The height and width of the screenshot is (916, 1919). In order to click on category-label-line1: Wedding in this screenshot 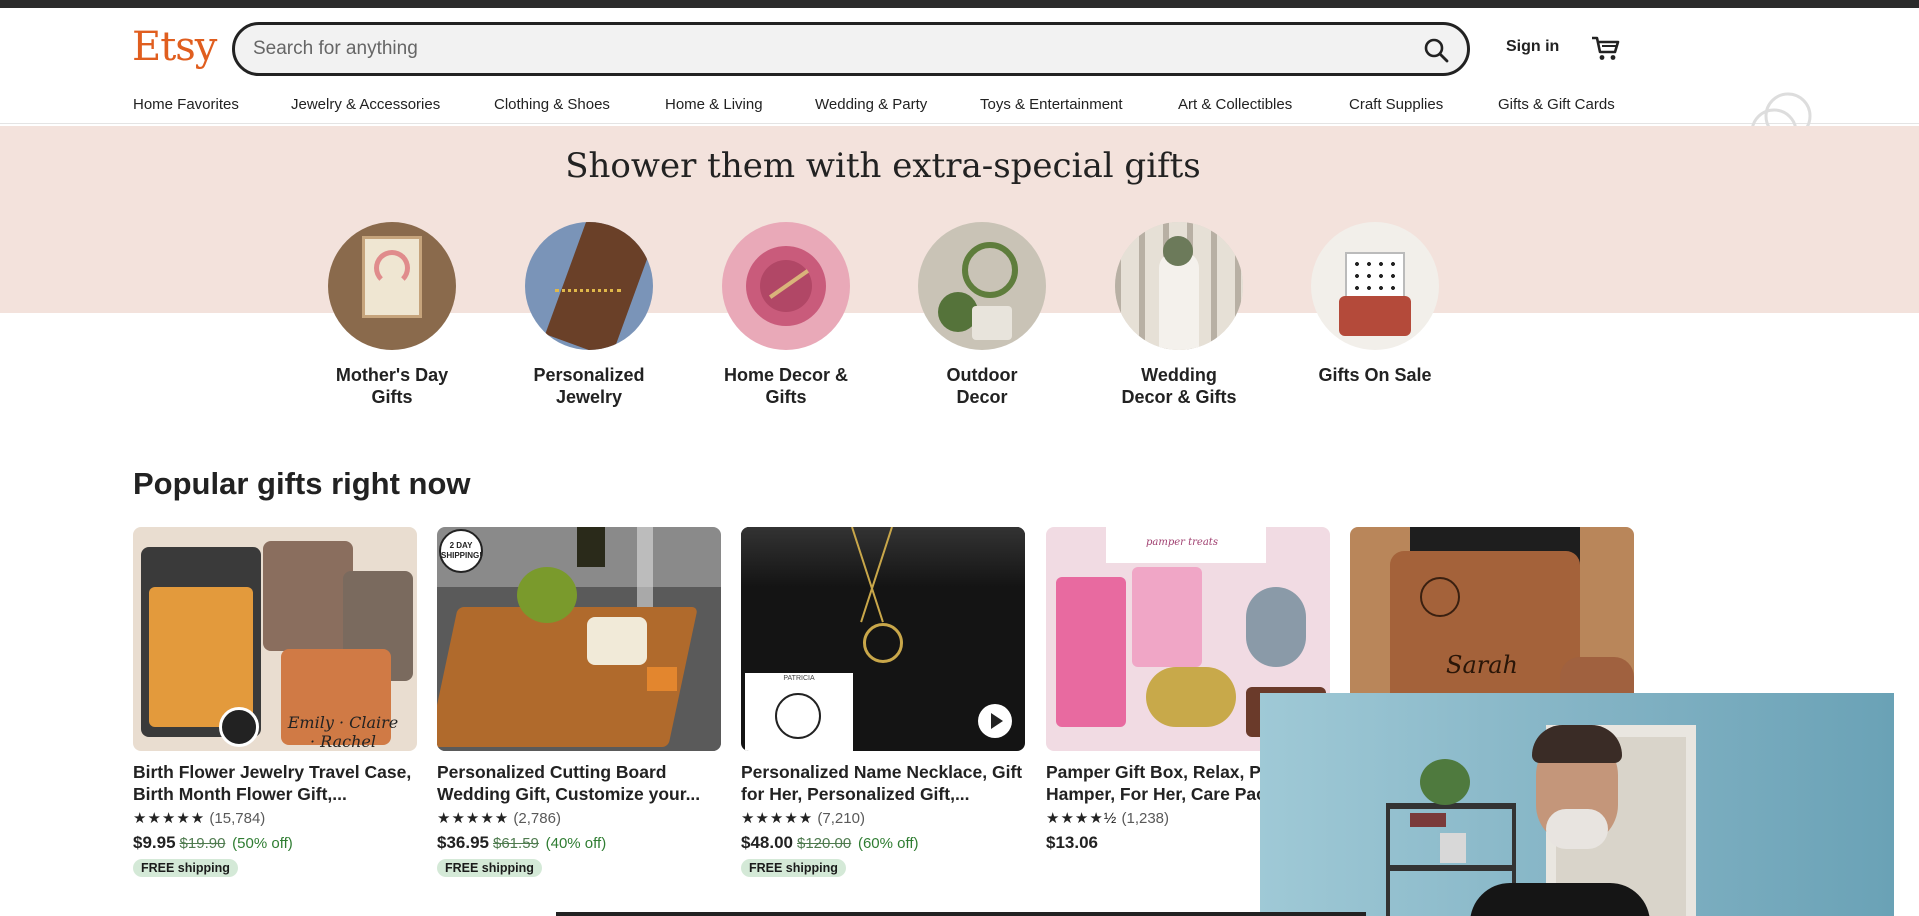, I will do `click(1179, 375)`.